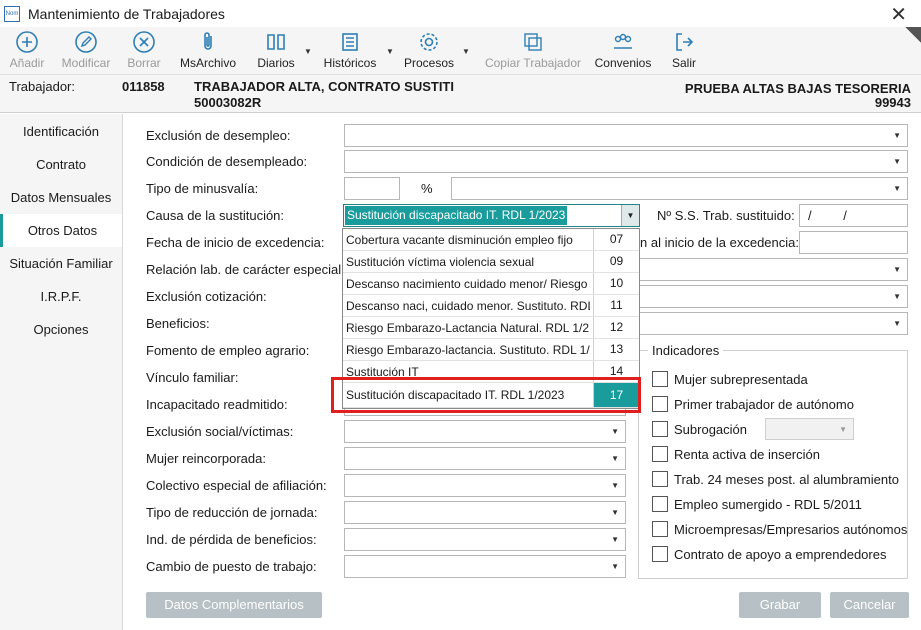 The width and height of the screenshot is (921, 630). What do you see at coordinates (853, 215) in the screenshot?
I see `nss-sustituido-input: / /` at bounding box center [853, 215].